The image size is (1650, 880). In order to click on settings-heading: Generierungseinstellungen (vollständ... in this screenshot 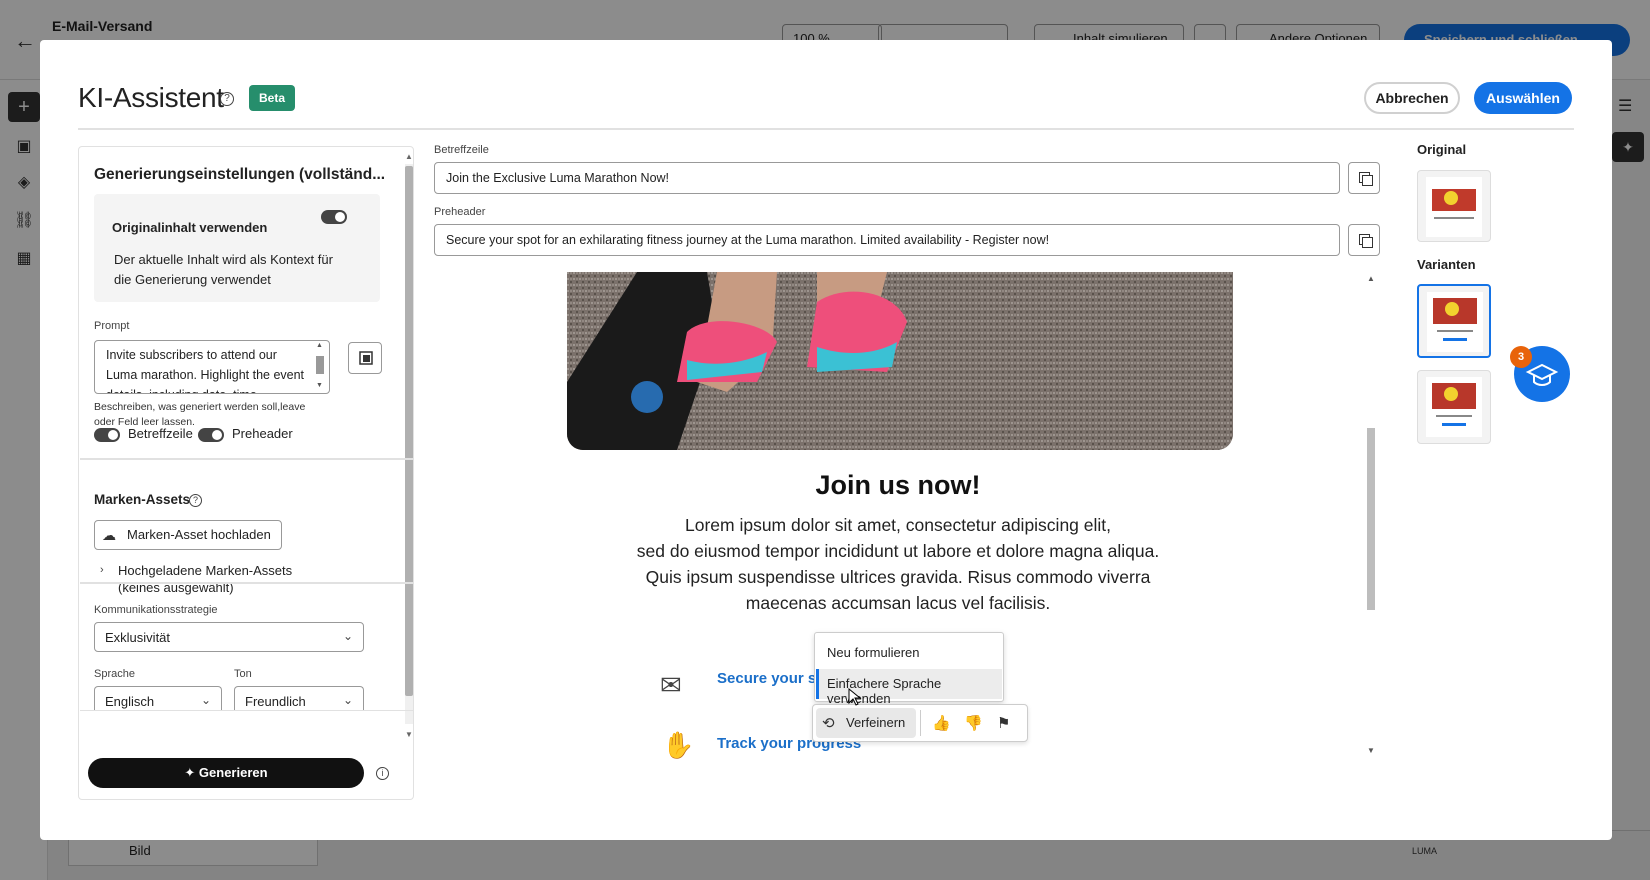, I will do `click(240, 174)`.